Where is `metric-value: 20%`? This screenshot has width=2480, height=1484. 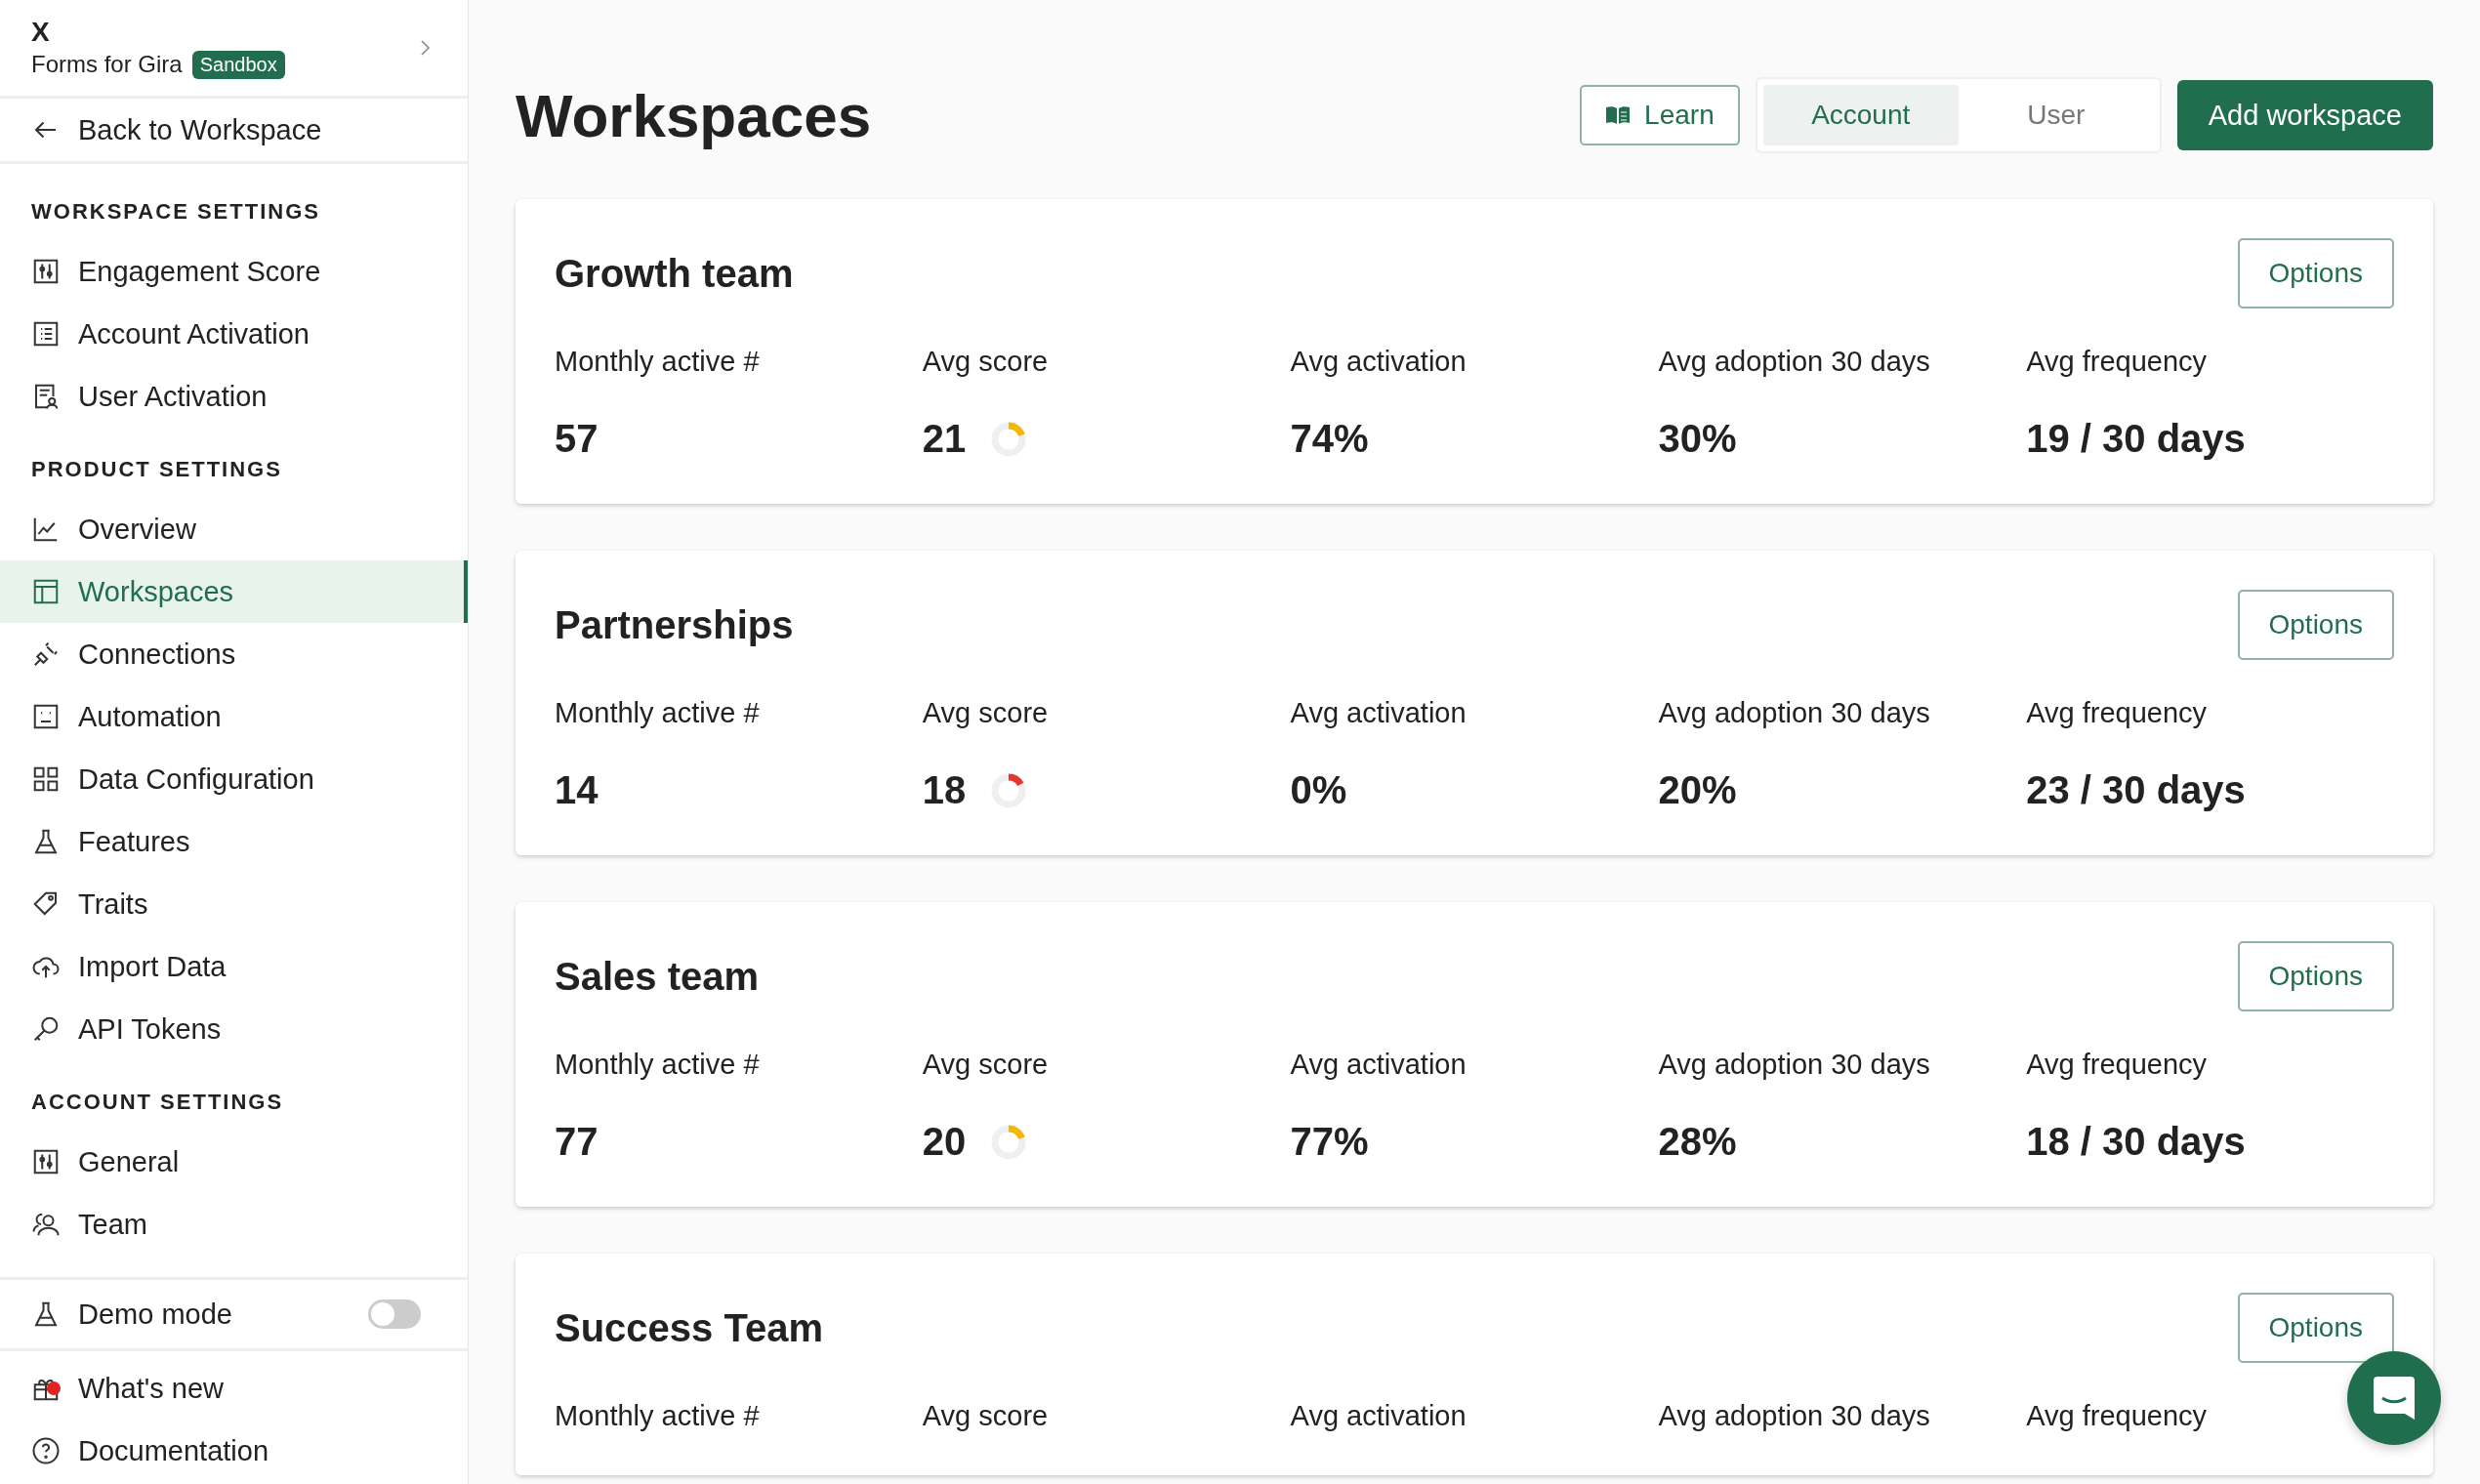
metric-value: 20% is located at coordinates (1698, 790).